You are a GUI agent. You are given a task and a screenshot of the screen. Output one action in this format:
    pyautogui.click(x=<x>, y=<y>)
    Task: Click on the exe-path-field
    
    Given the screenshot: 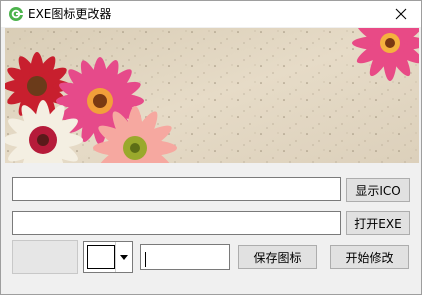 What is the action you would take?
    pyautogui.click(x=176, y=223)
    